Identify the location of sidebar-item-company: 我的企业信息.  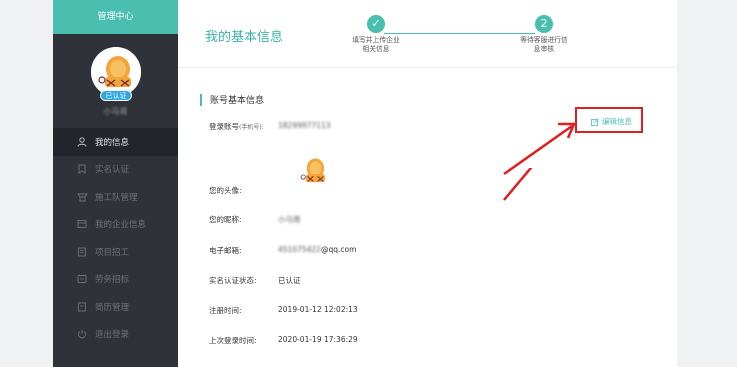
(115, 225).